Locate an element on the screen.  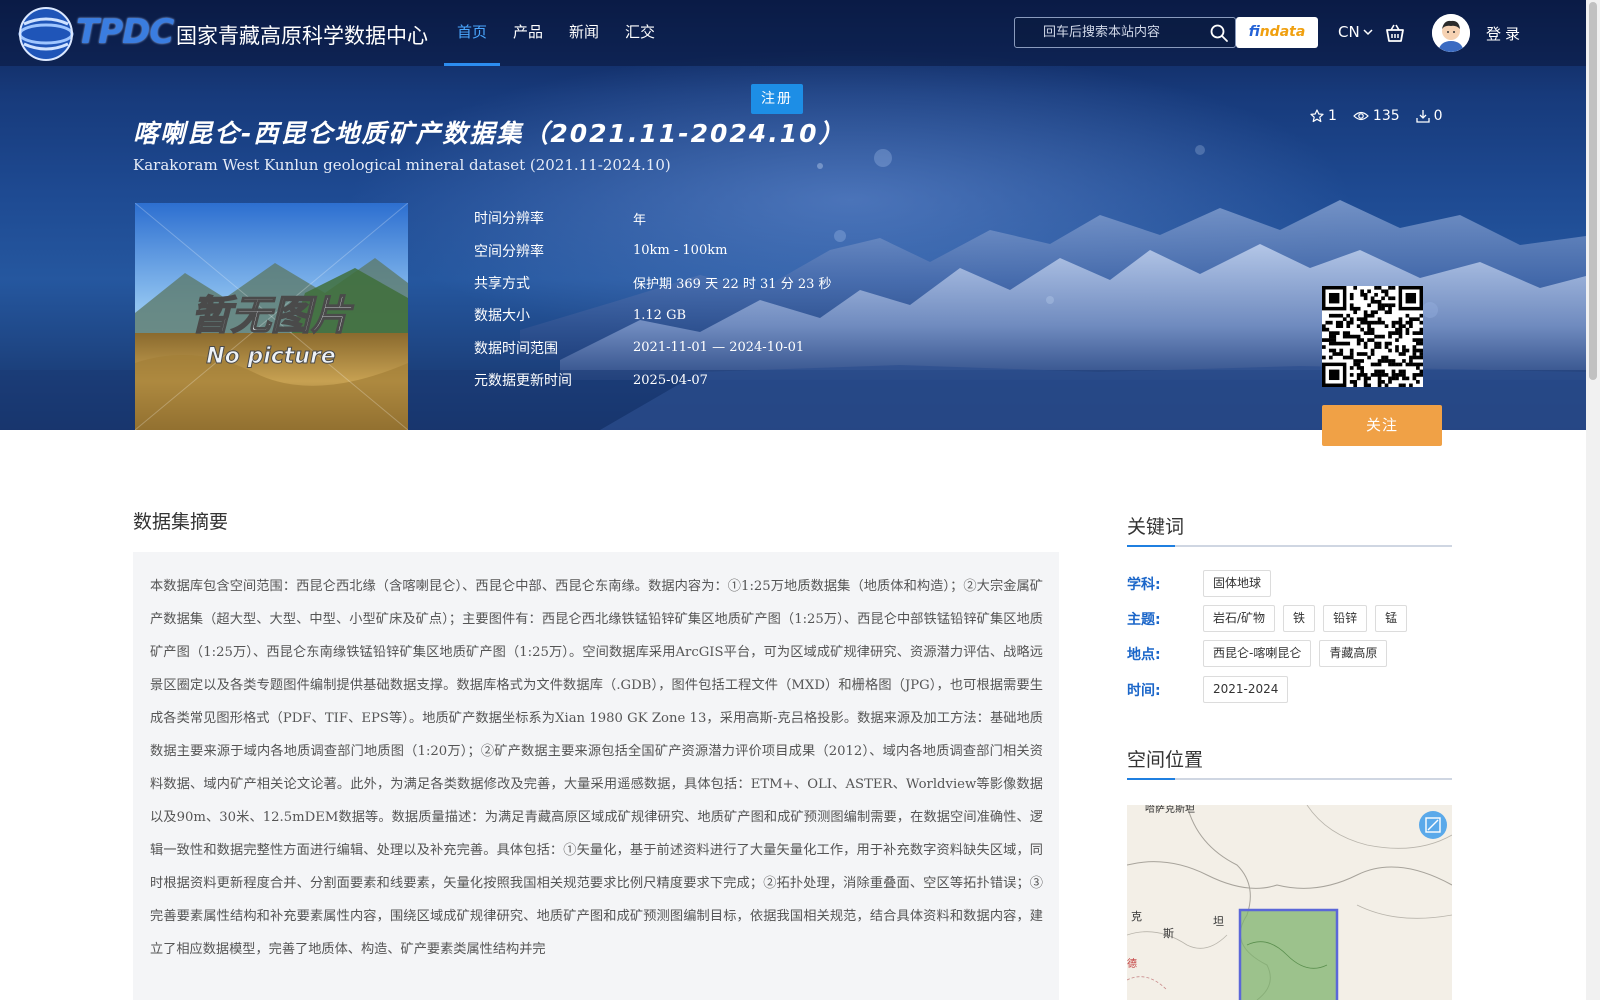
keyword-row-time: 时间: 2021-2024 is located at coordinates (1208, 689).